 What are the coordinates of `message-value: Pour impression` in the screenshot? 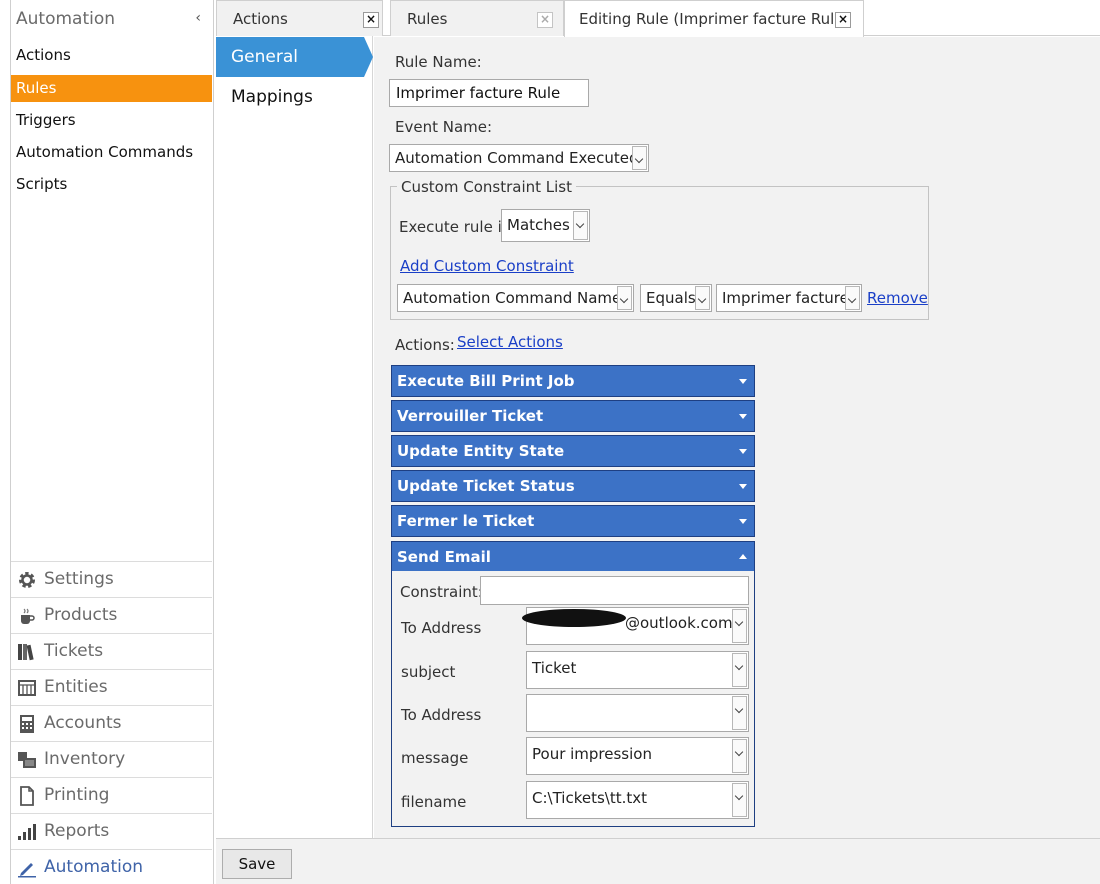 It's located at (592, 754).